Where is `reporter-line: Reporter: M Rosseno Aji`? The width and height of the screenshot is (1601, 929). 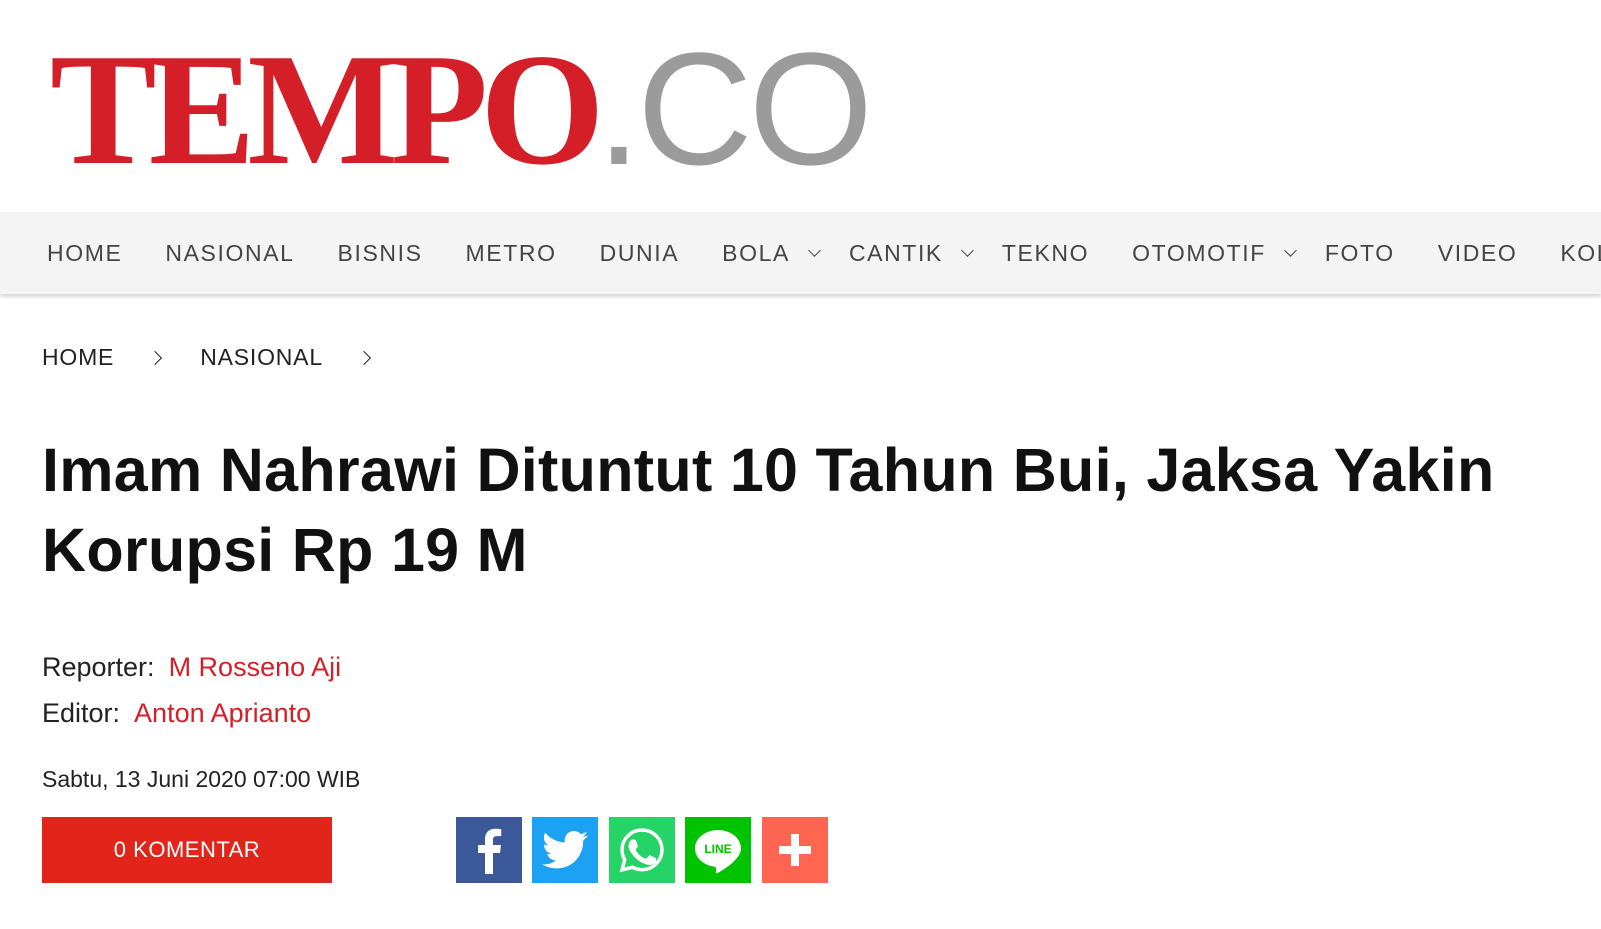 reporter-line: Reporter: M Rosseno Aji is located at coordinates (191, 667).